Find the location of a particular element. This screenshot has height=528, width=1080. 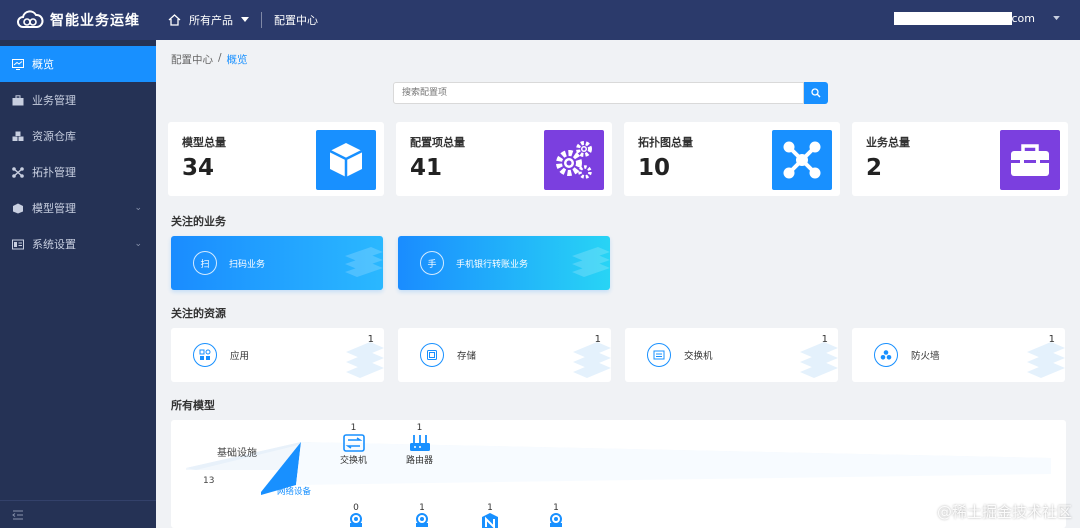

sidebar-collapse-button is located at coordinates (78, 514).